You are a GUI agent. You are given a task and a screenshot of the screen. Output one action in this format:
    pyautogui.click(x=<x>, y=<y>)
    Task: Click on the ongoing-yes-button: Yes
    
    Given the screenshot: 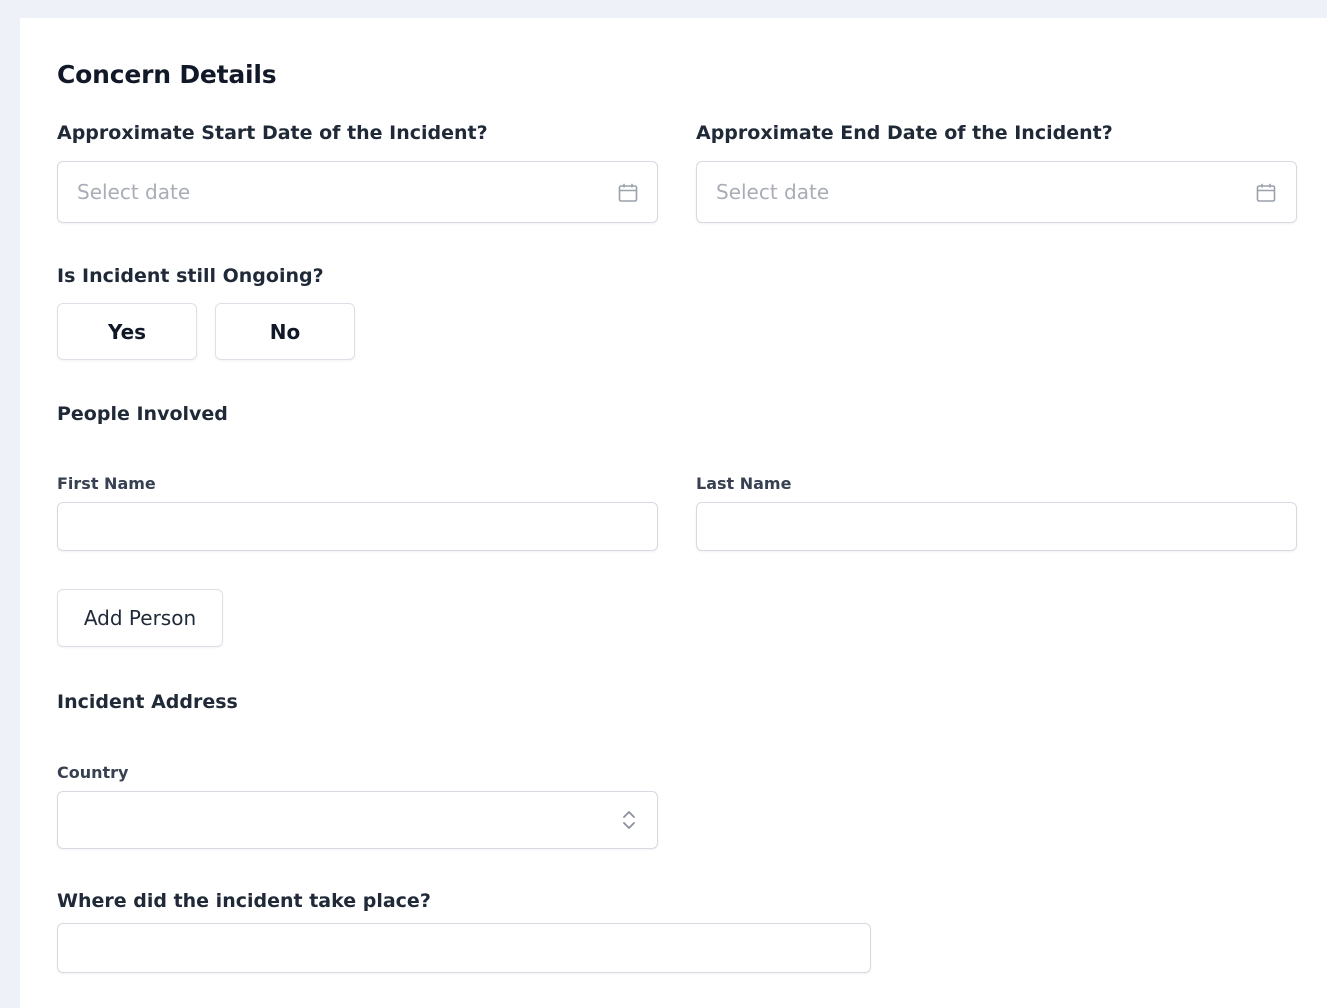 What is the action you would take?
    pyautogui.click(x=127, y=331)
    